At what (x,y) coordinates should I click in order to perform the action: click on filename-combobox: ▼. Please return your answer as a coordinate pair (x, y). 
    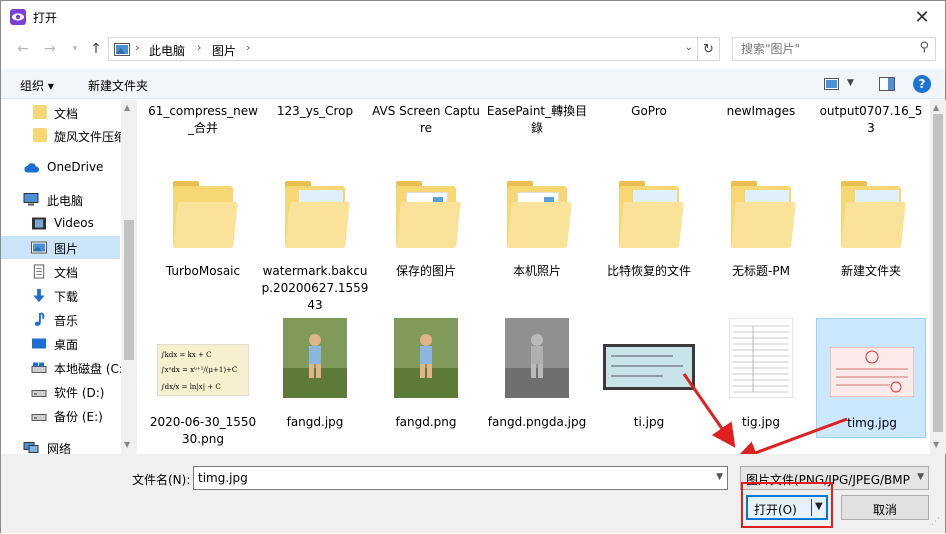
    Looking at the image, I should click on (460, 478).